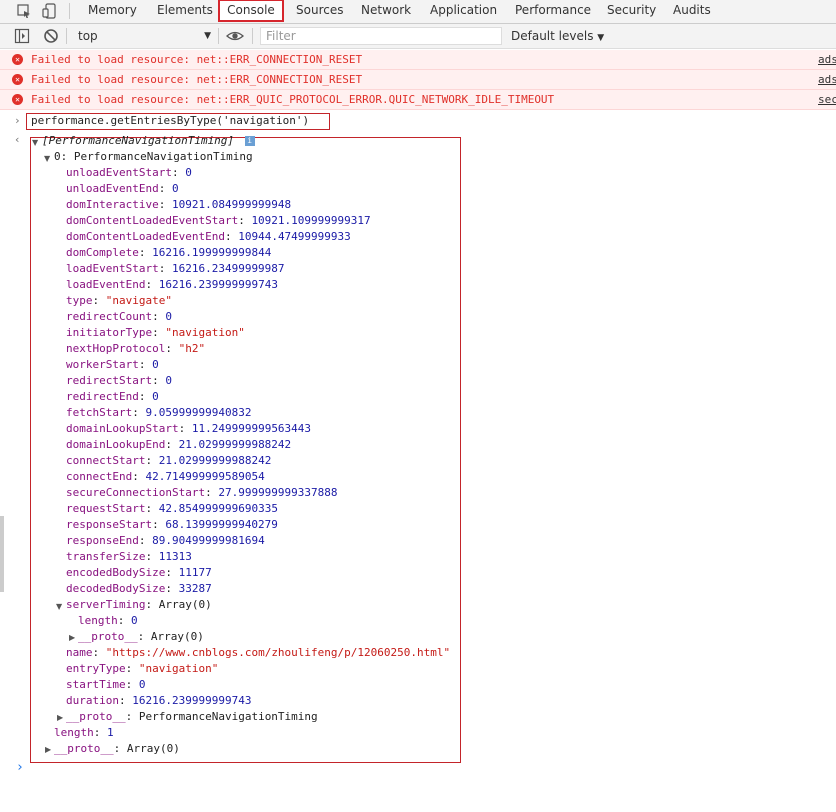 The width and height of the screenshot is (836, 812). I want to click on property-key: unloadEventEnd, so click(112, 188).